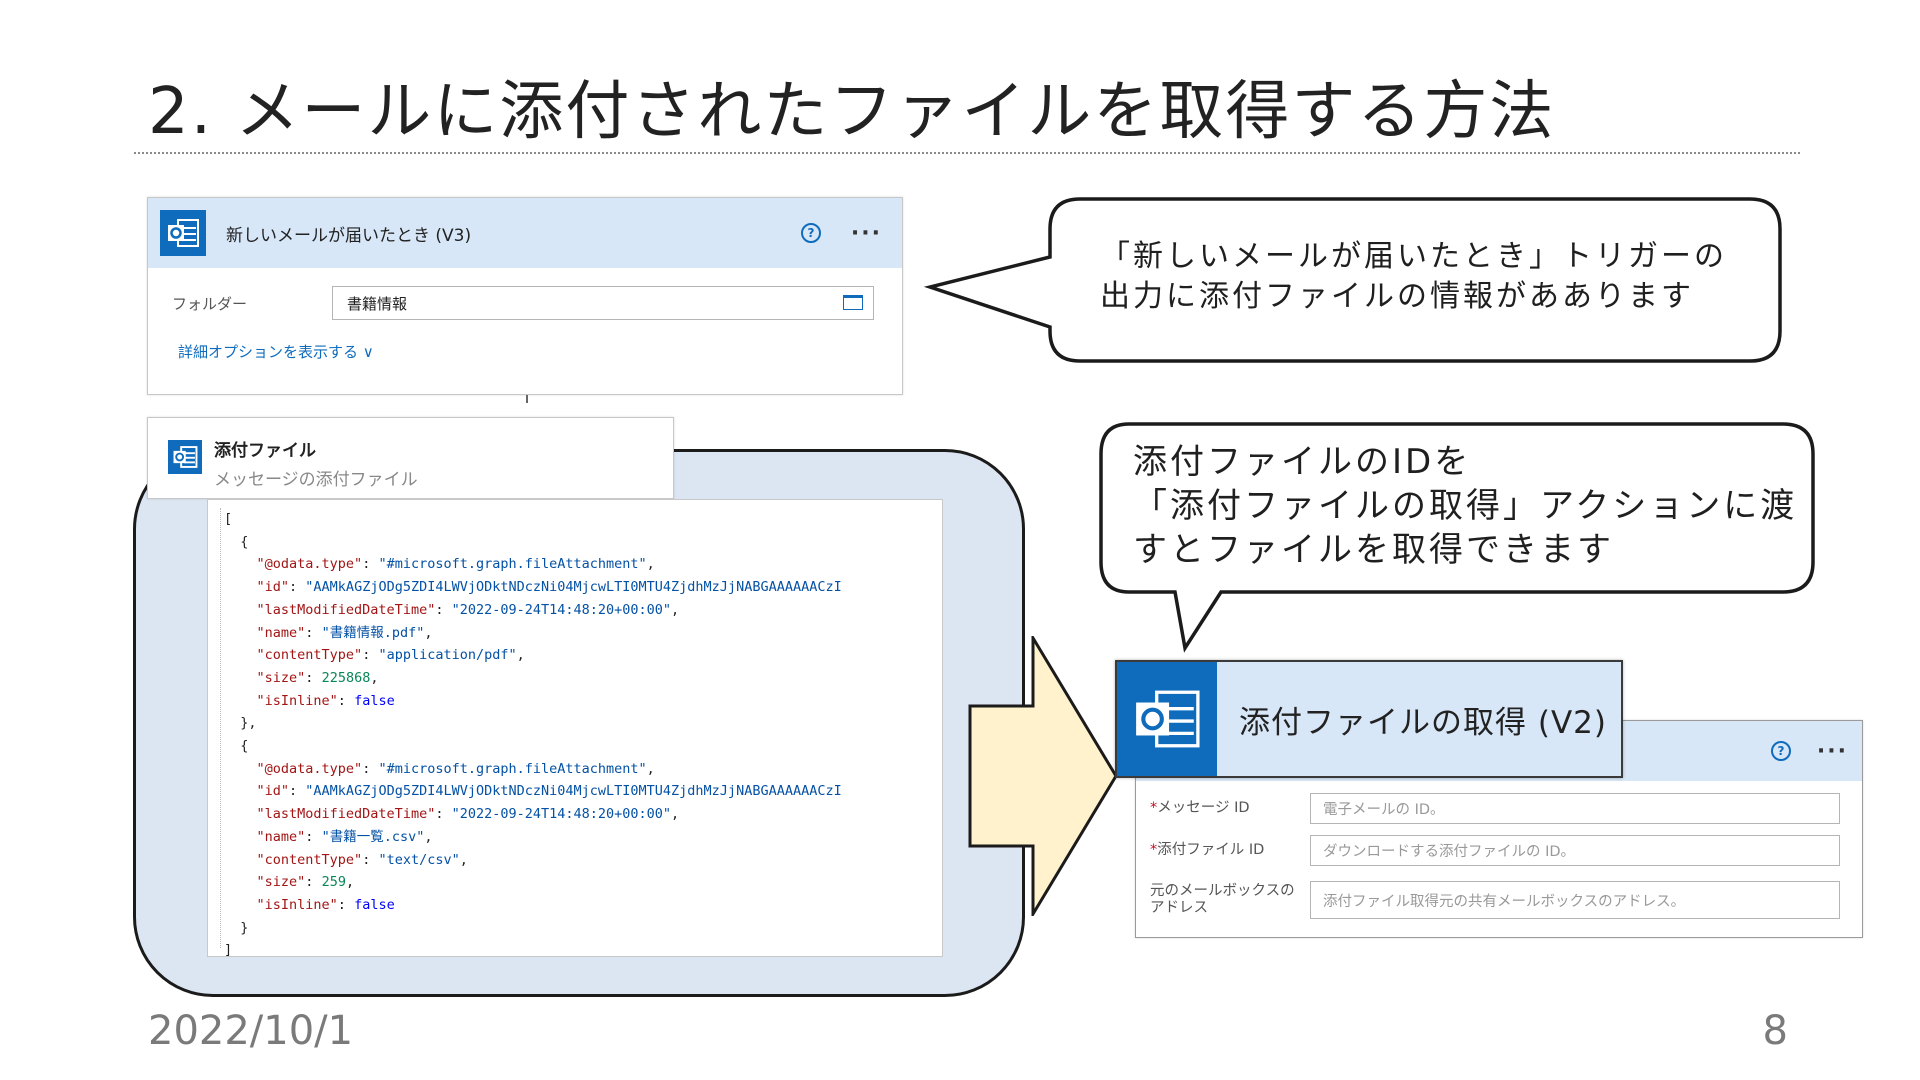 This screenshot has width=1920, height=1080. What do you see at coordinates (1222, 899) in the screenshot?
I see `mailbox-address-label: 元のメールボックスの アドレス` at bounding box center [1222, 899].